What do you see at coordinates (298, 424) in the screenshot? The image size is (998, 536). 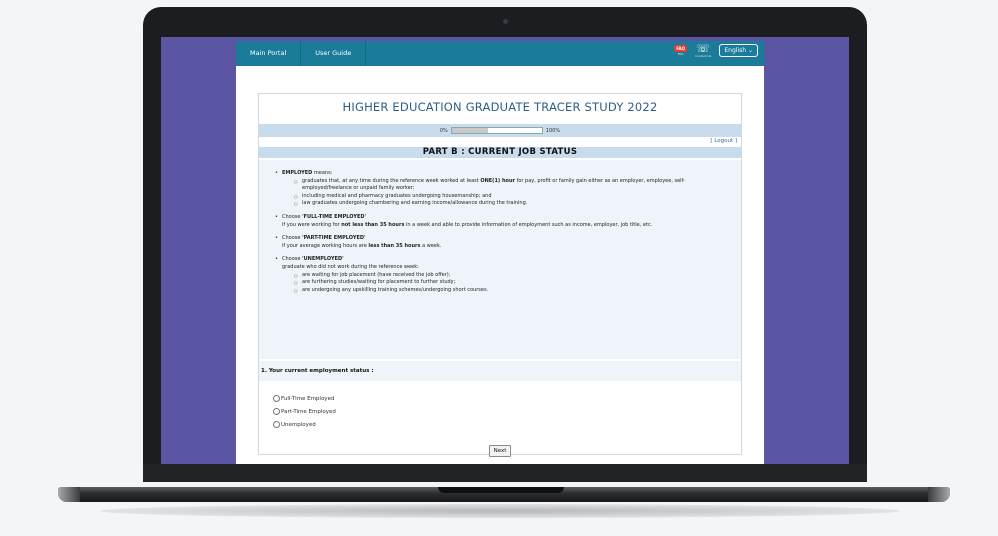 I see `option-label: Unemployed` at bounding box center [298, 424].